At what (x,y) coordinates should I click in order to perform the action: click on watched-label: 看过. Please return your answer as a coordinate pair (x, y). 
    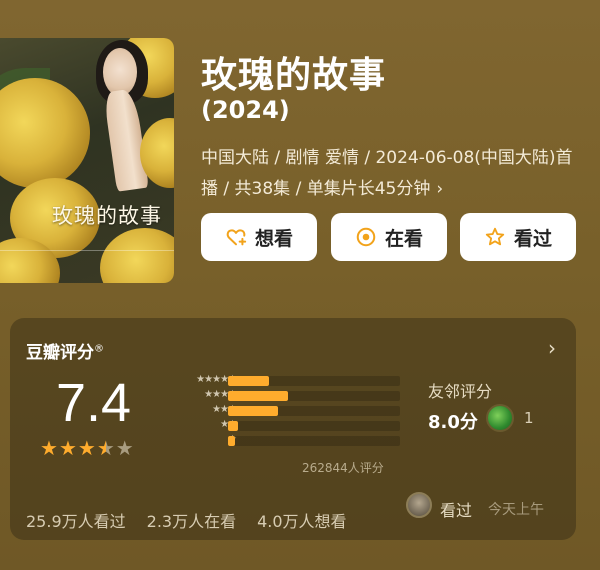
    Looking at the image, I should click on (532, 238).